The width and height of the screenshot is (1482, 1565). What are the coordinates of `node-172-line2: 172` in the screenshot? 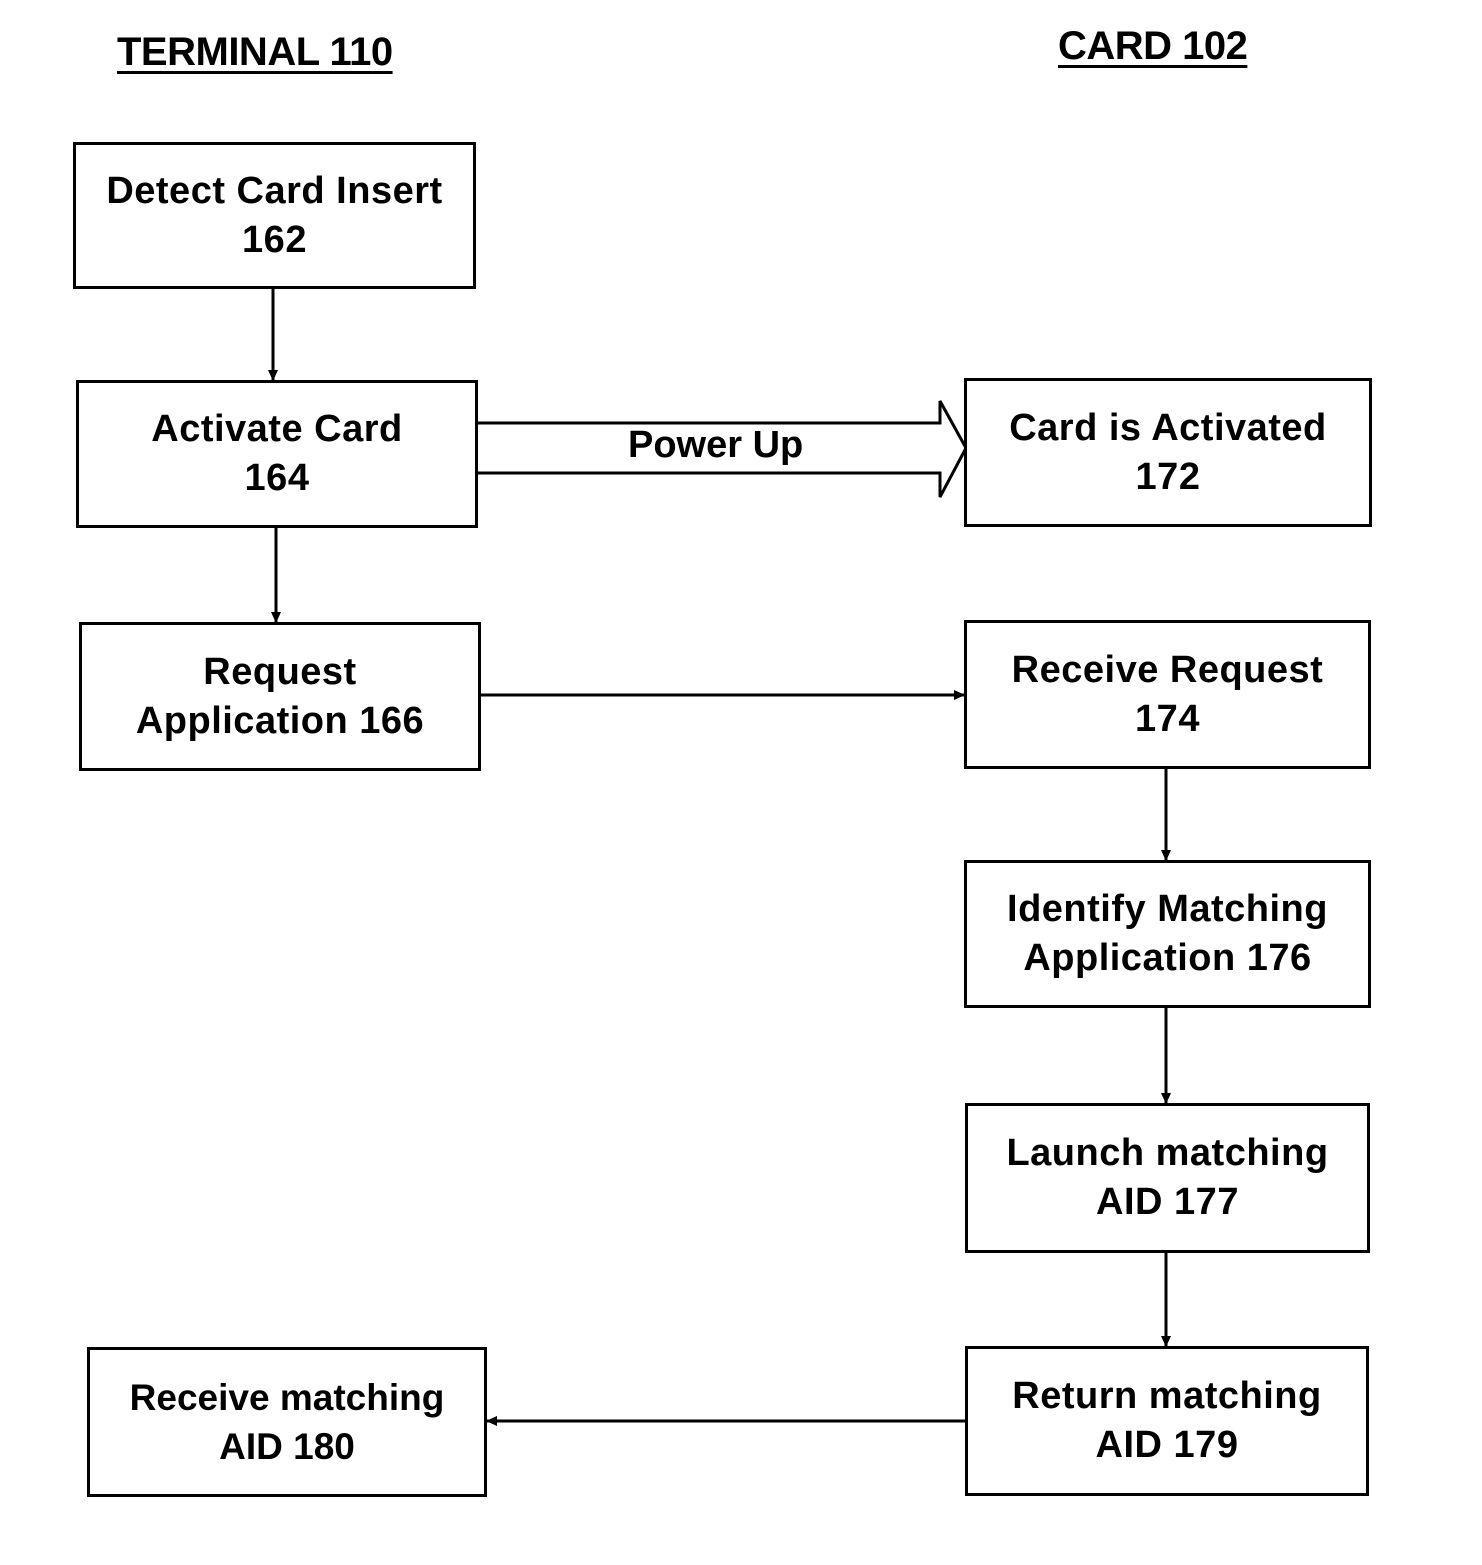 It's located at (1168, 476).